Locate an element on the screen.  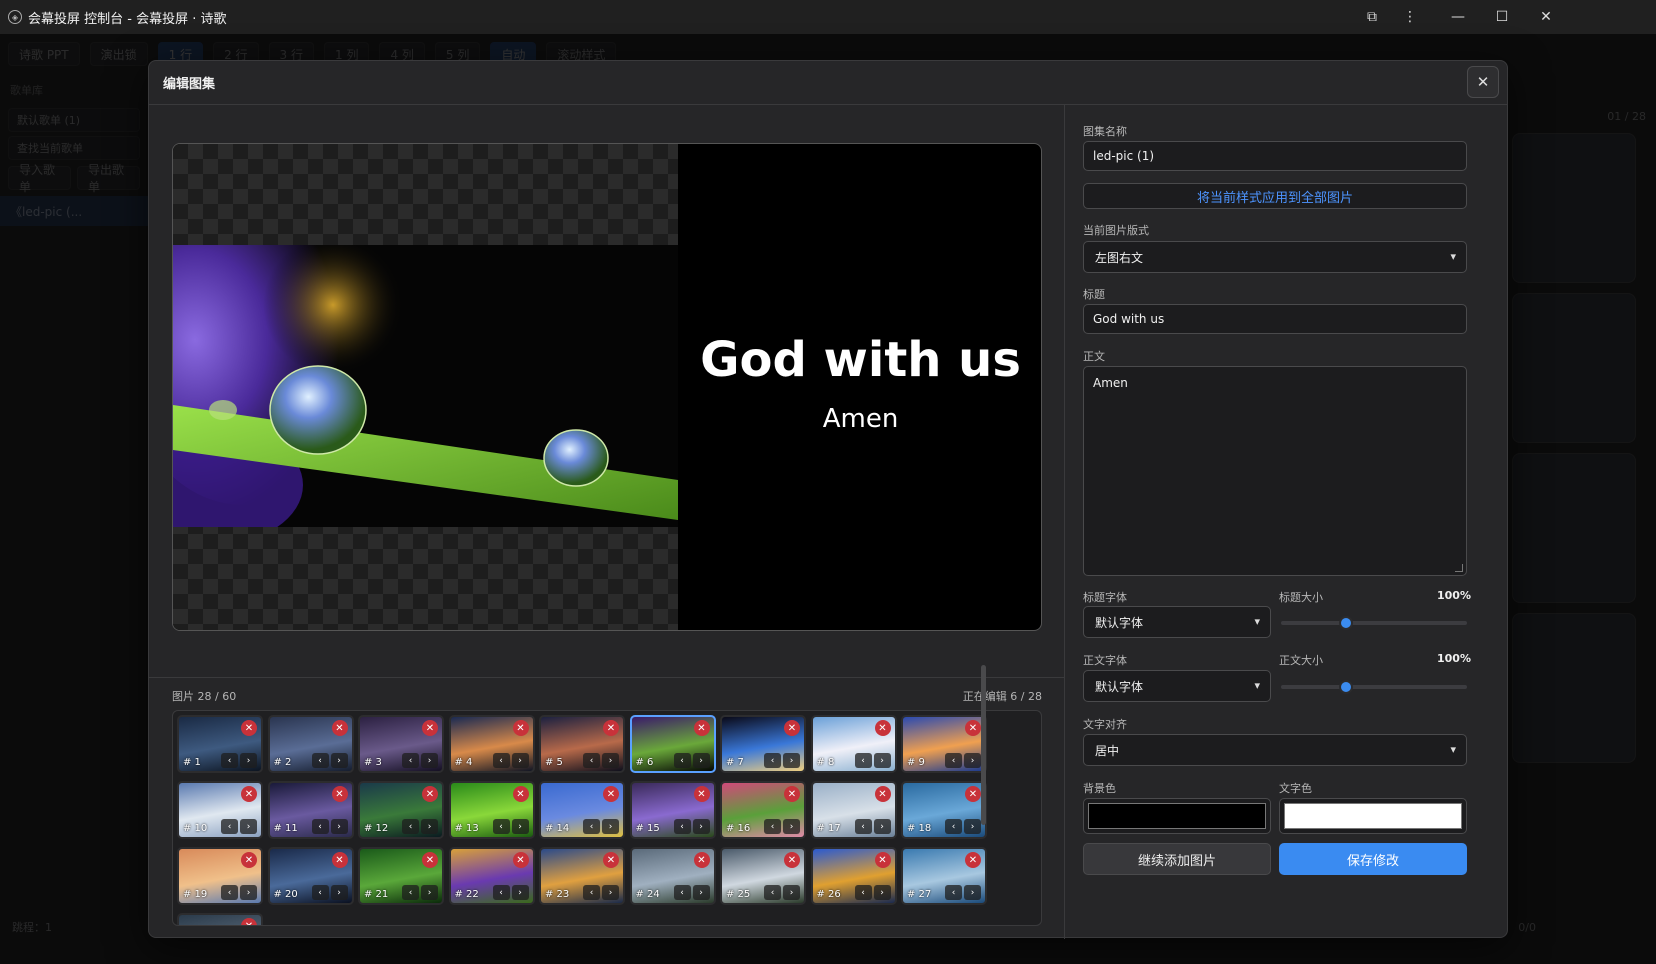
thumbnail-item: # 1 ✕ ‹ › is located at coordinates (220, 744).